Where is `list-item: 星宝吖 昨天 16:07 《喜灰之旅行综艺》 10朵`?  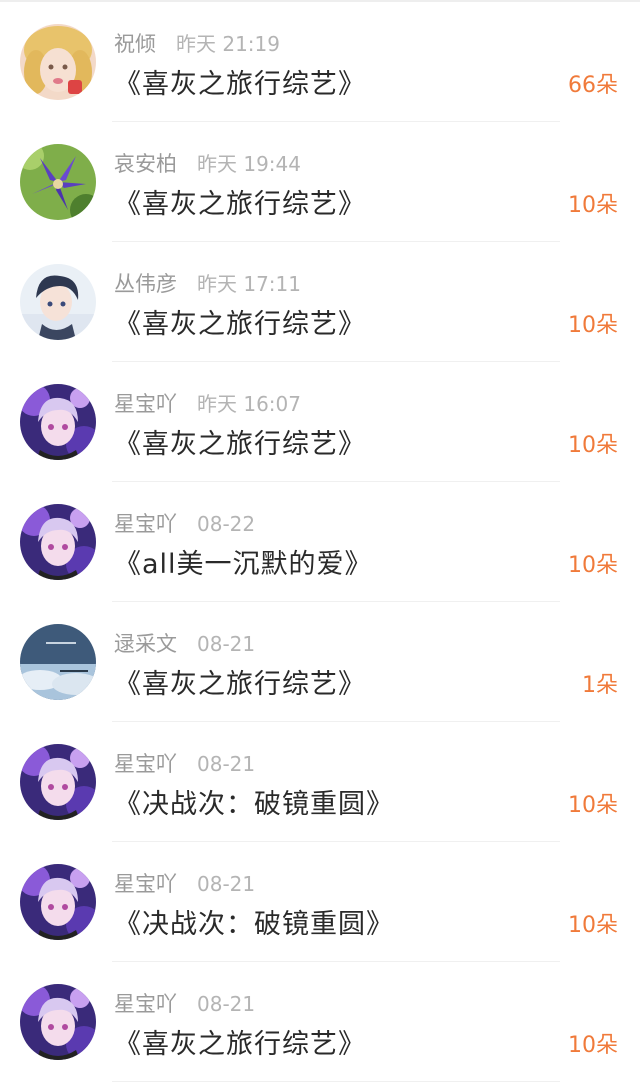
list-item: 星宝吖 昨天 16:07 《喜灰之旅行综艺》 10朵 is located at coordinates (320, 422).